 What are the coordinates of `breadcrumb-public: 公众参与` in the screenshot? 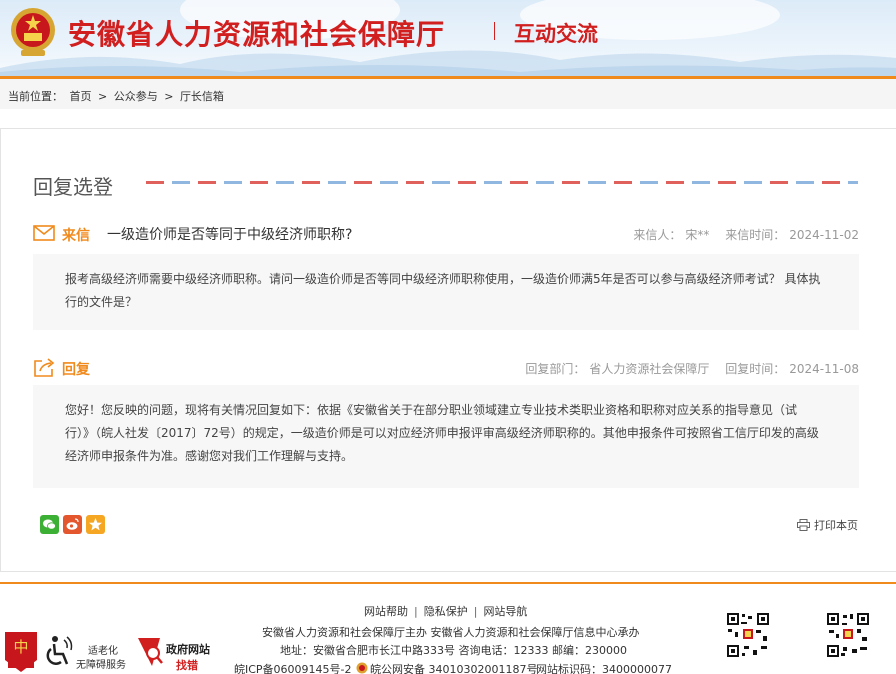 It's located at (136, 96).